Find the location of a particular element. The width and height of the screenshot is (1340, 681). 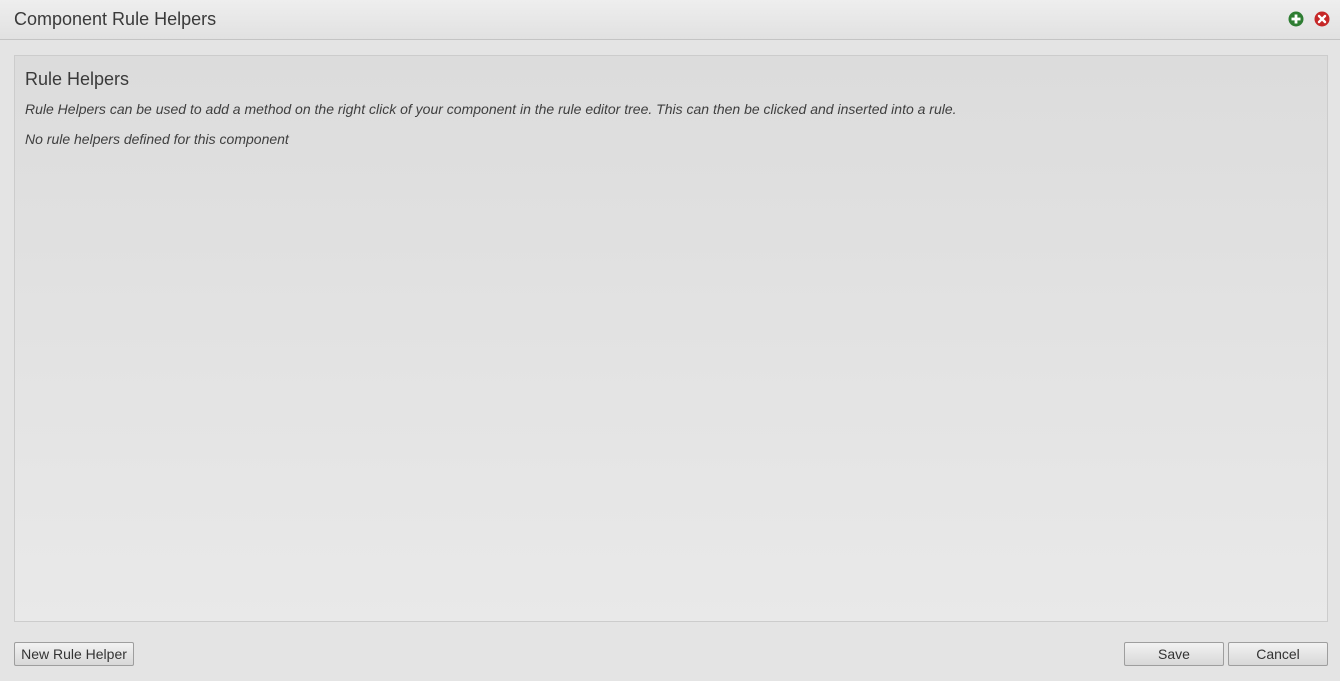

new-rule-helper-button: New Rule Helper is located at coordinates (74, 654).